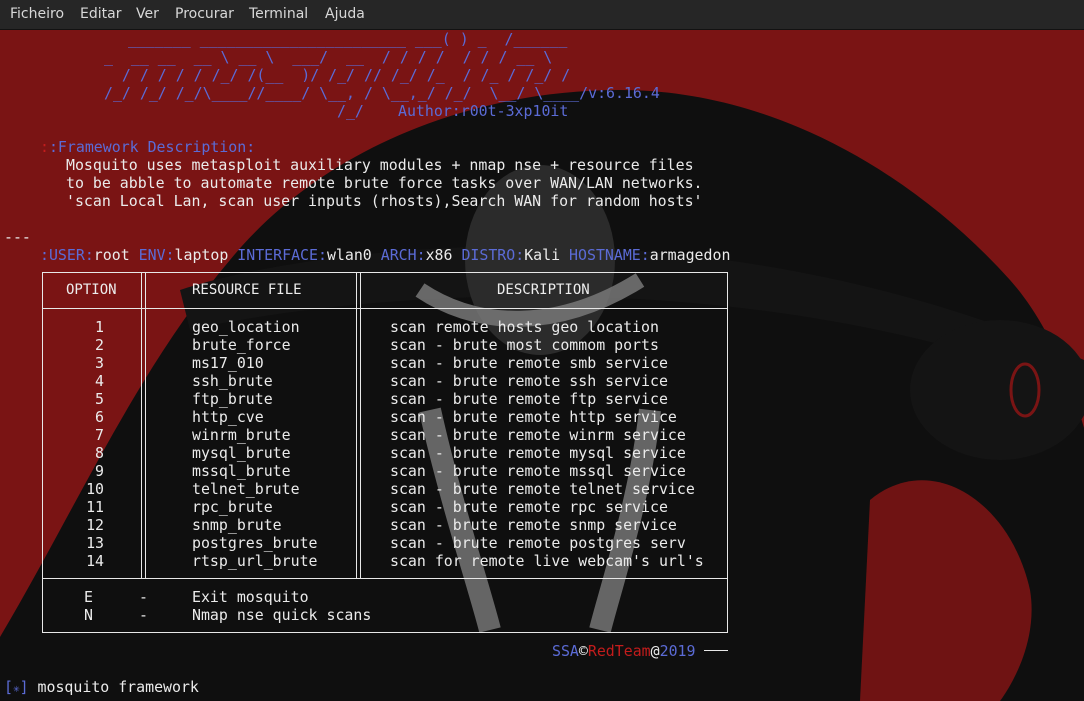  Describe the element at coordinates (201, 255) in the screenshot. I see `status-env: laptop` at that location.